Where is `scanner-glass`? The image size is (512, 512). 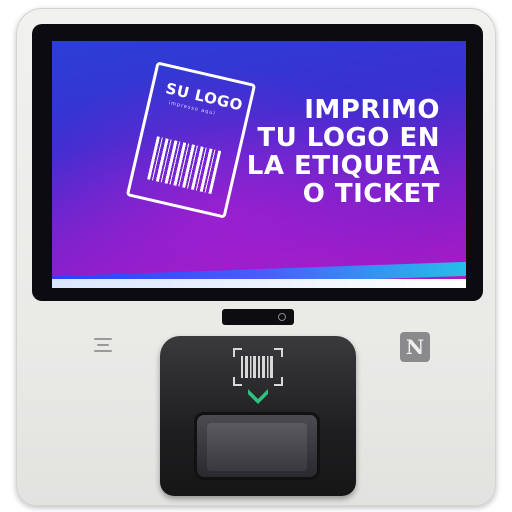
scanner-glass is located at coordinates (257, 447).